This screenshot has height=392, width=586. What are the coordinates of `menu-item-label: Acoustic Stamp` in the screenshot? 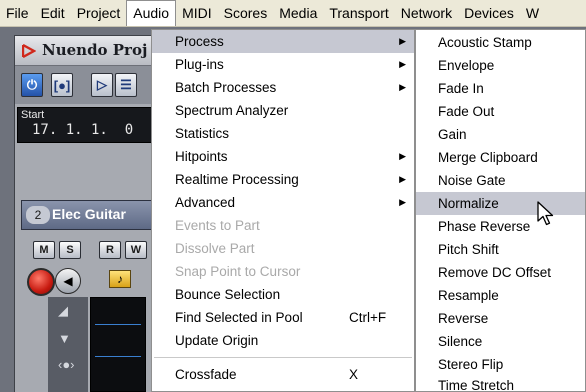 It's located at (485, 42).